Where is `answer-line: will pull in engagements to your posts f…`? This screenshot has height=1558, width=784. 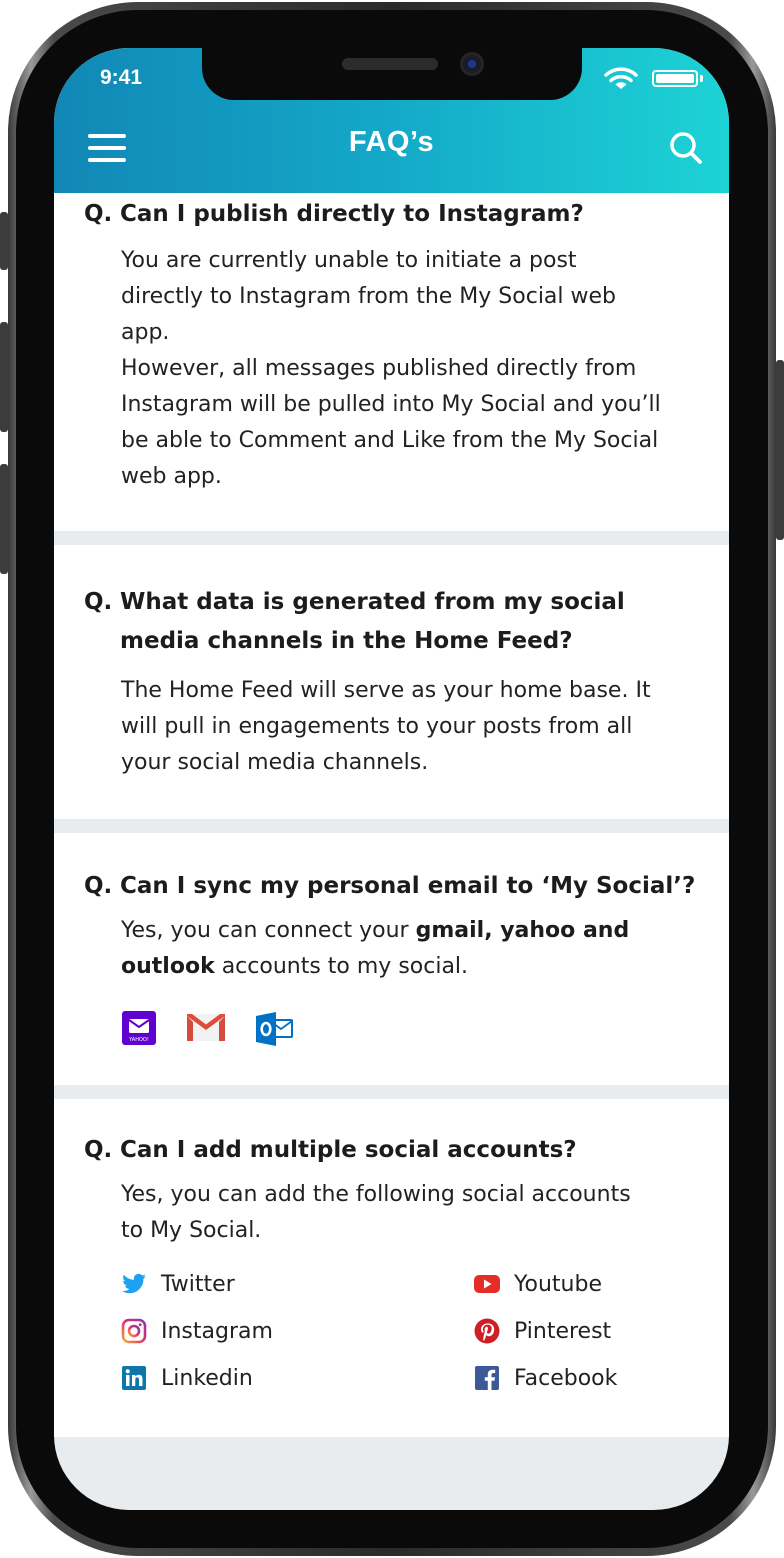
answer-line: will pull in engagements to your posts f… is located at coordinates (377, 726).